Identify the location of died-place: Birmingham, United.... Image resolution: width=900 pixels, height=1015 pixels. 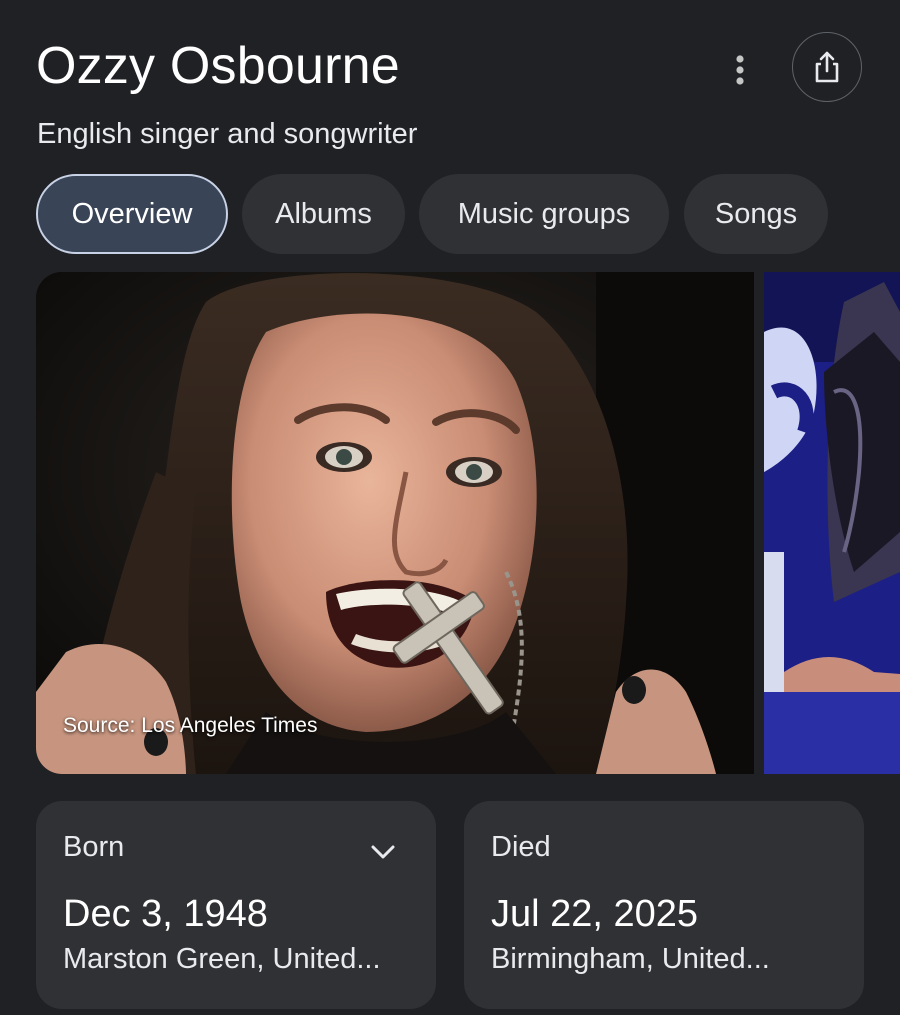
(630, 959).